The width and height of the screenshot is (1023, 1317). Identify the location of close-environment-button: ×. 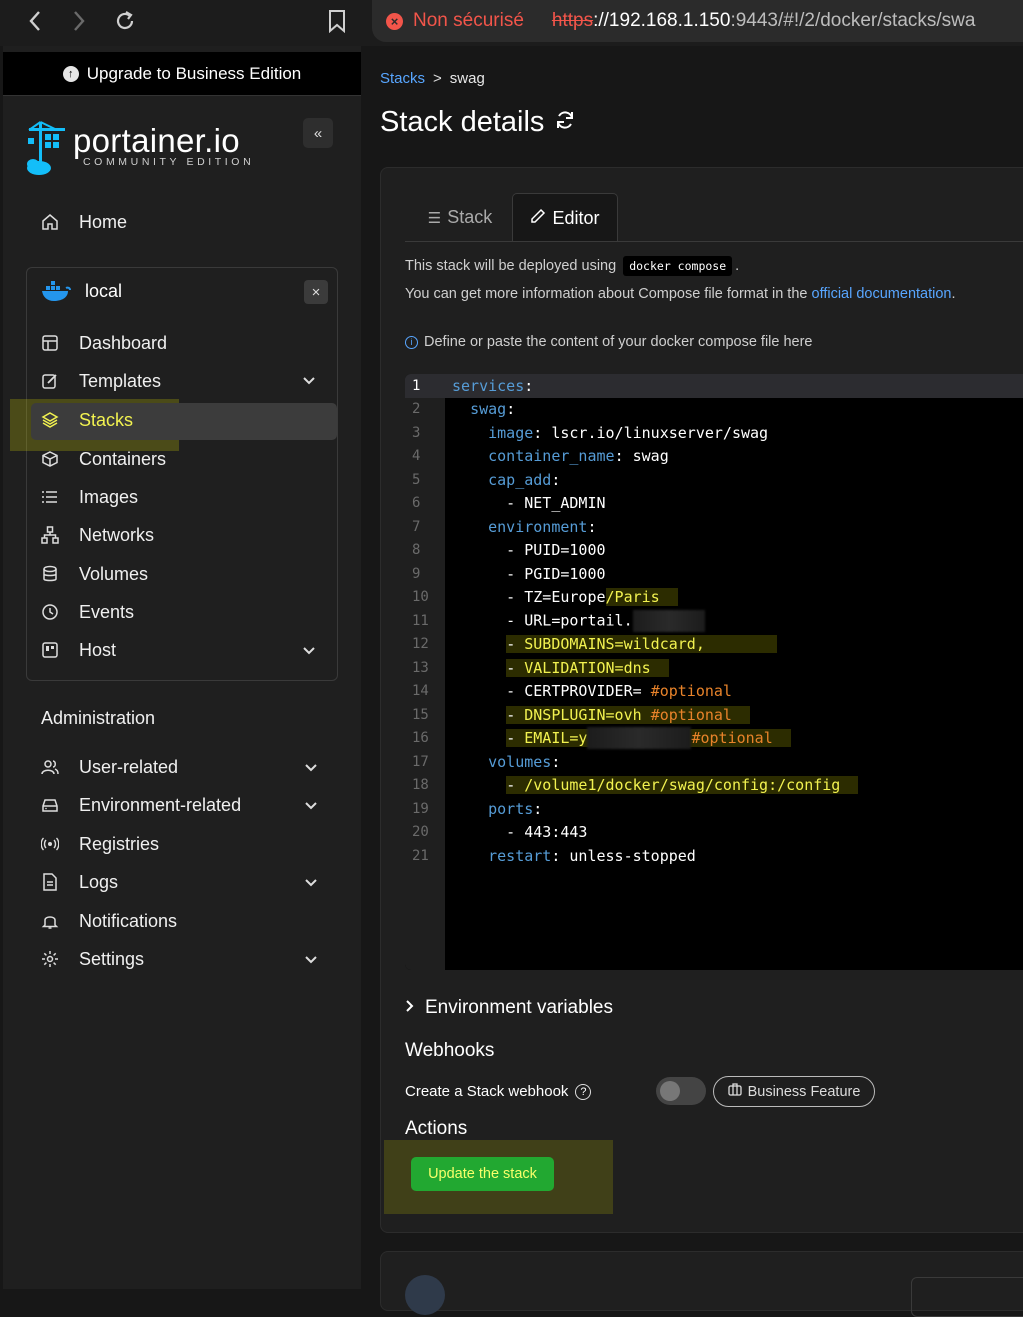
(316, 292).